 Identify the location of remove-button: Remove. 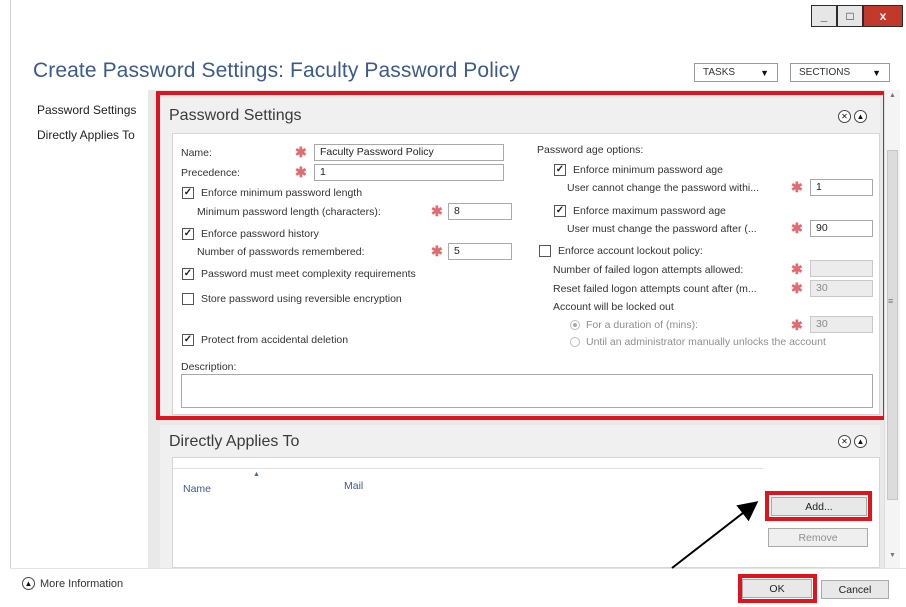
(818, 537).